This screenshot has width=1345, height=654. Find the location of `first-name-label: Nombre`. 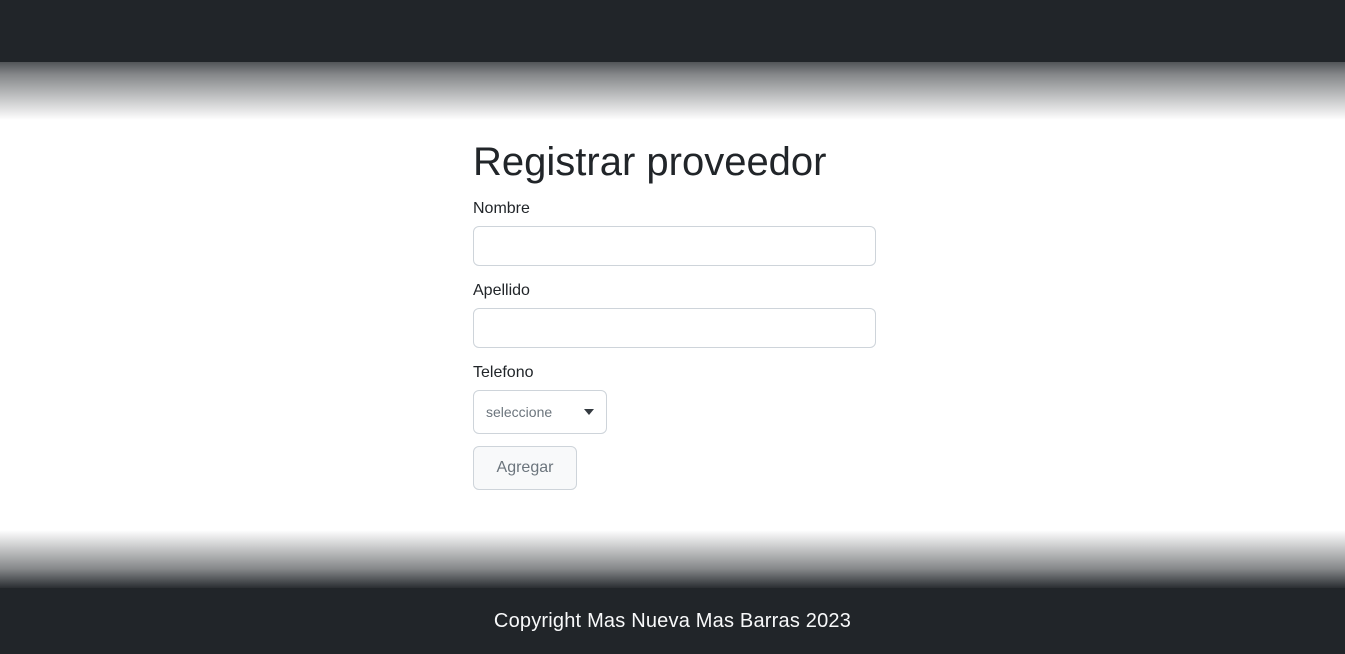

first-name-label: Nombre is located at coordinates (501, 208).